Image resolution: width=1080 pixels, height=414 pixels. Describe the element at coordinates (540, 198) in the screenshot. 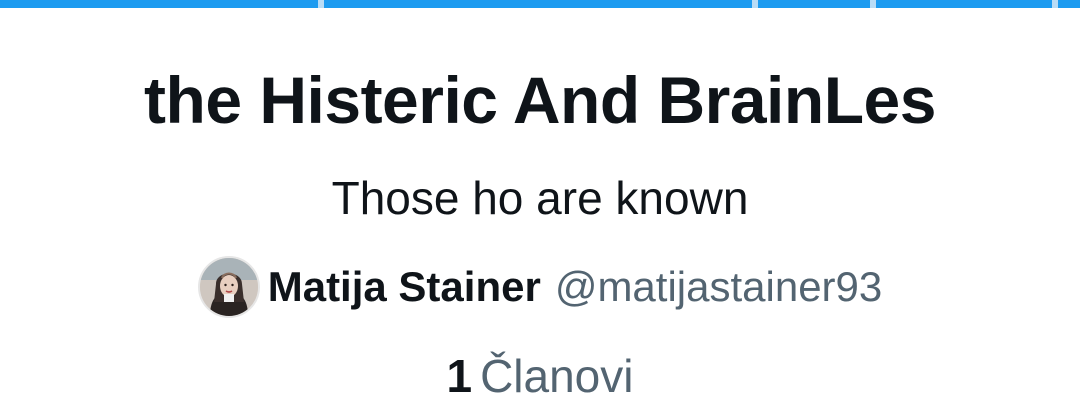

I see `list-description: Those ho are known` at that location.